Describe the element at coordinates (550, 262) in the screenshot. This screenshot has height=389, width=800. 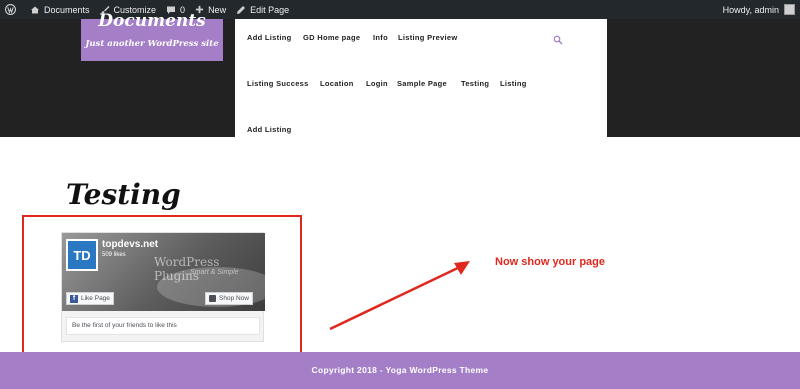
I see `annotation-text: Now show your page` at that location.